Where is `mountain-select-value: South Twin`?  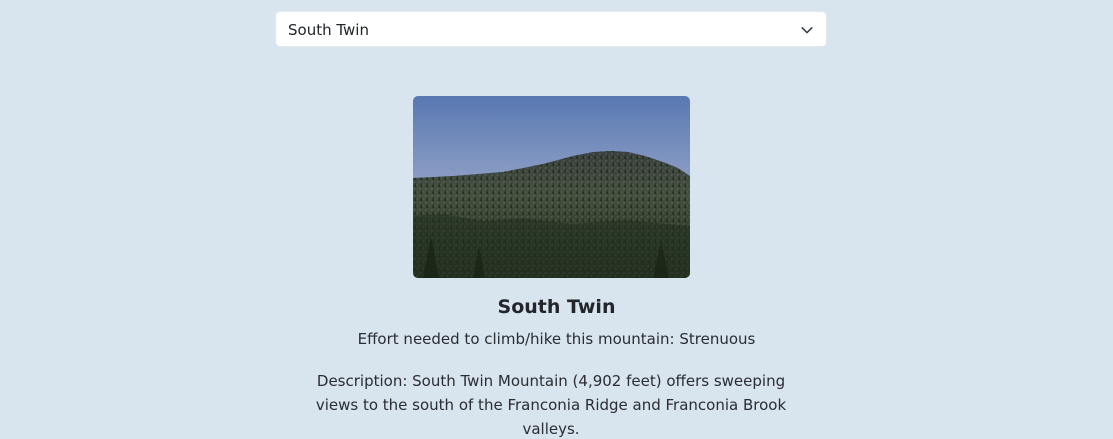 mountain-select-value: South Twin is located at coordinates (328, 30).